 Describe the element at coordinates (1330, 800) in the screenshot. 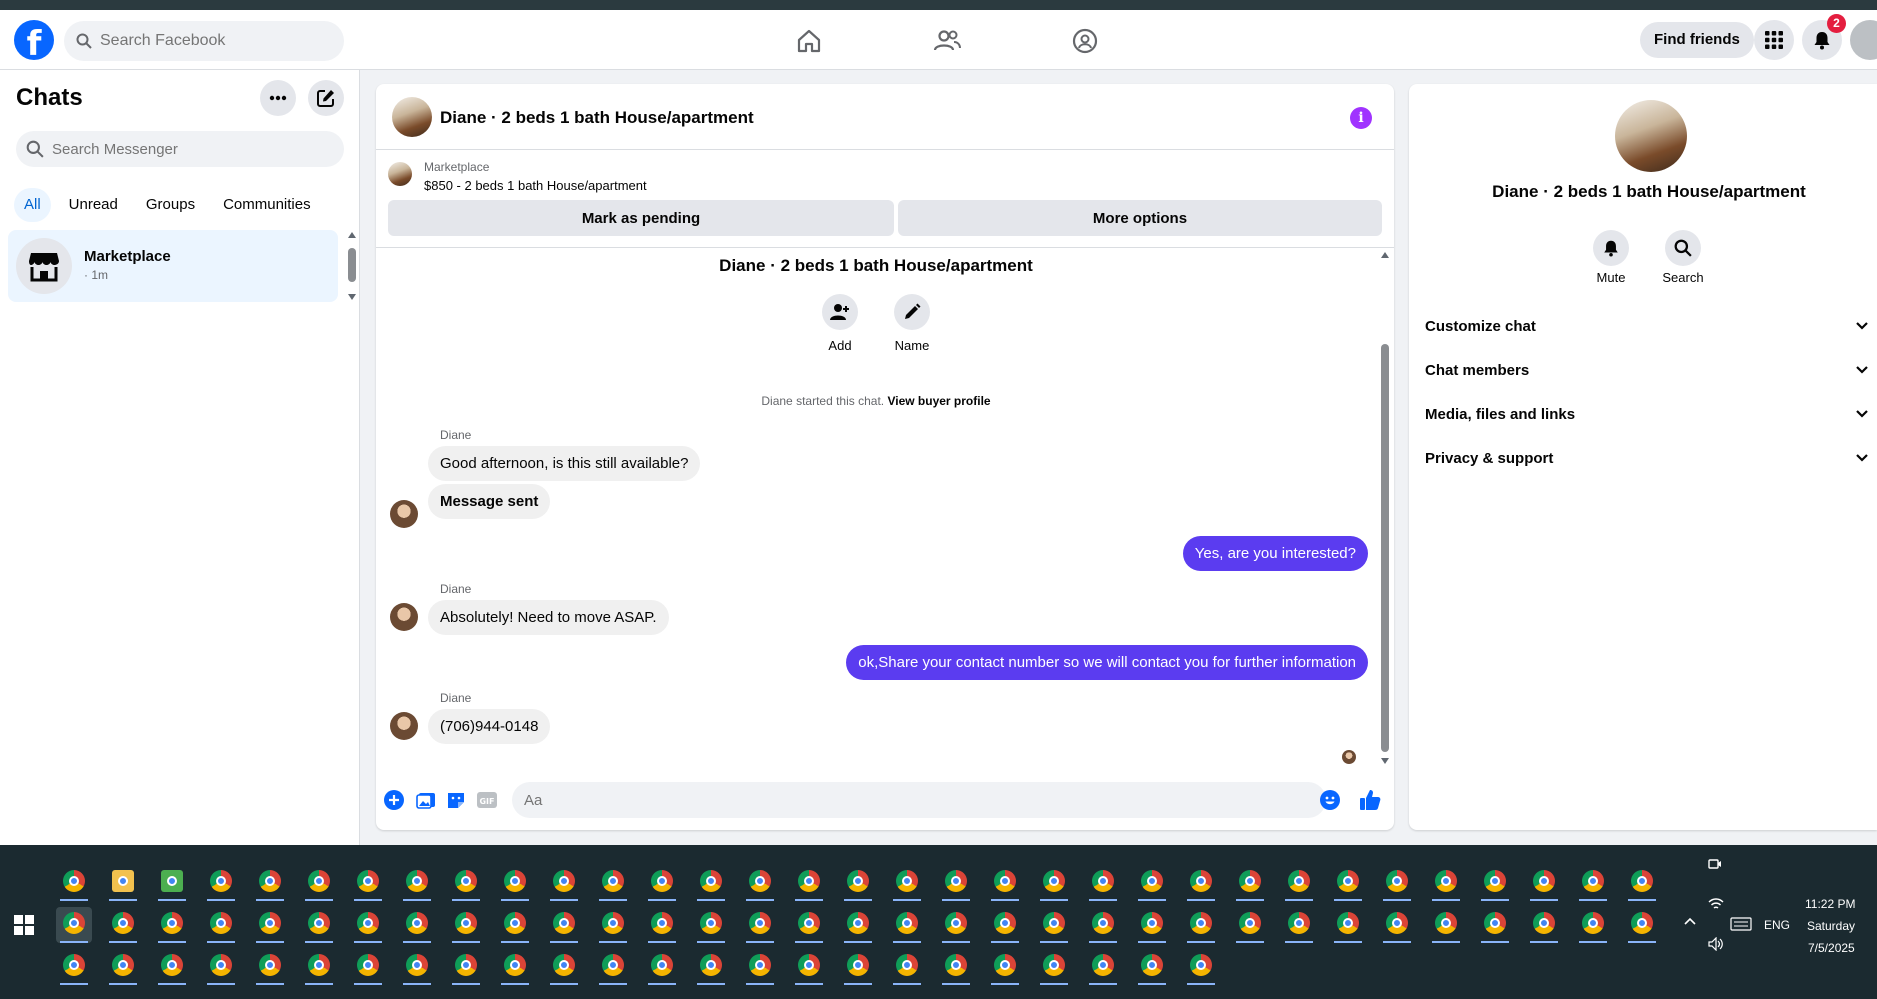

I see `emoji-icon` at that location.